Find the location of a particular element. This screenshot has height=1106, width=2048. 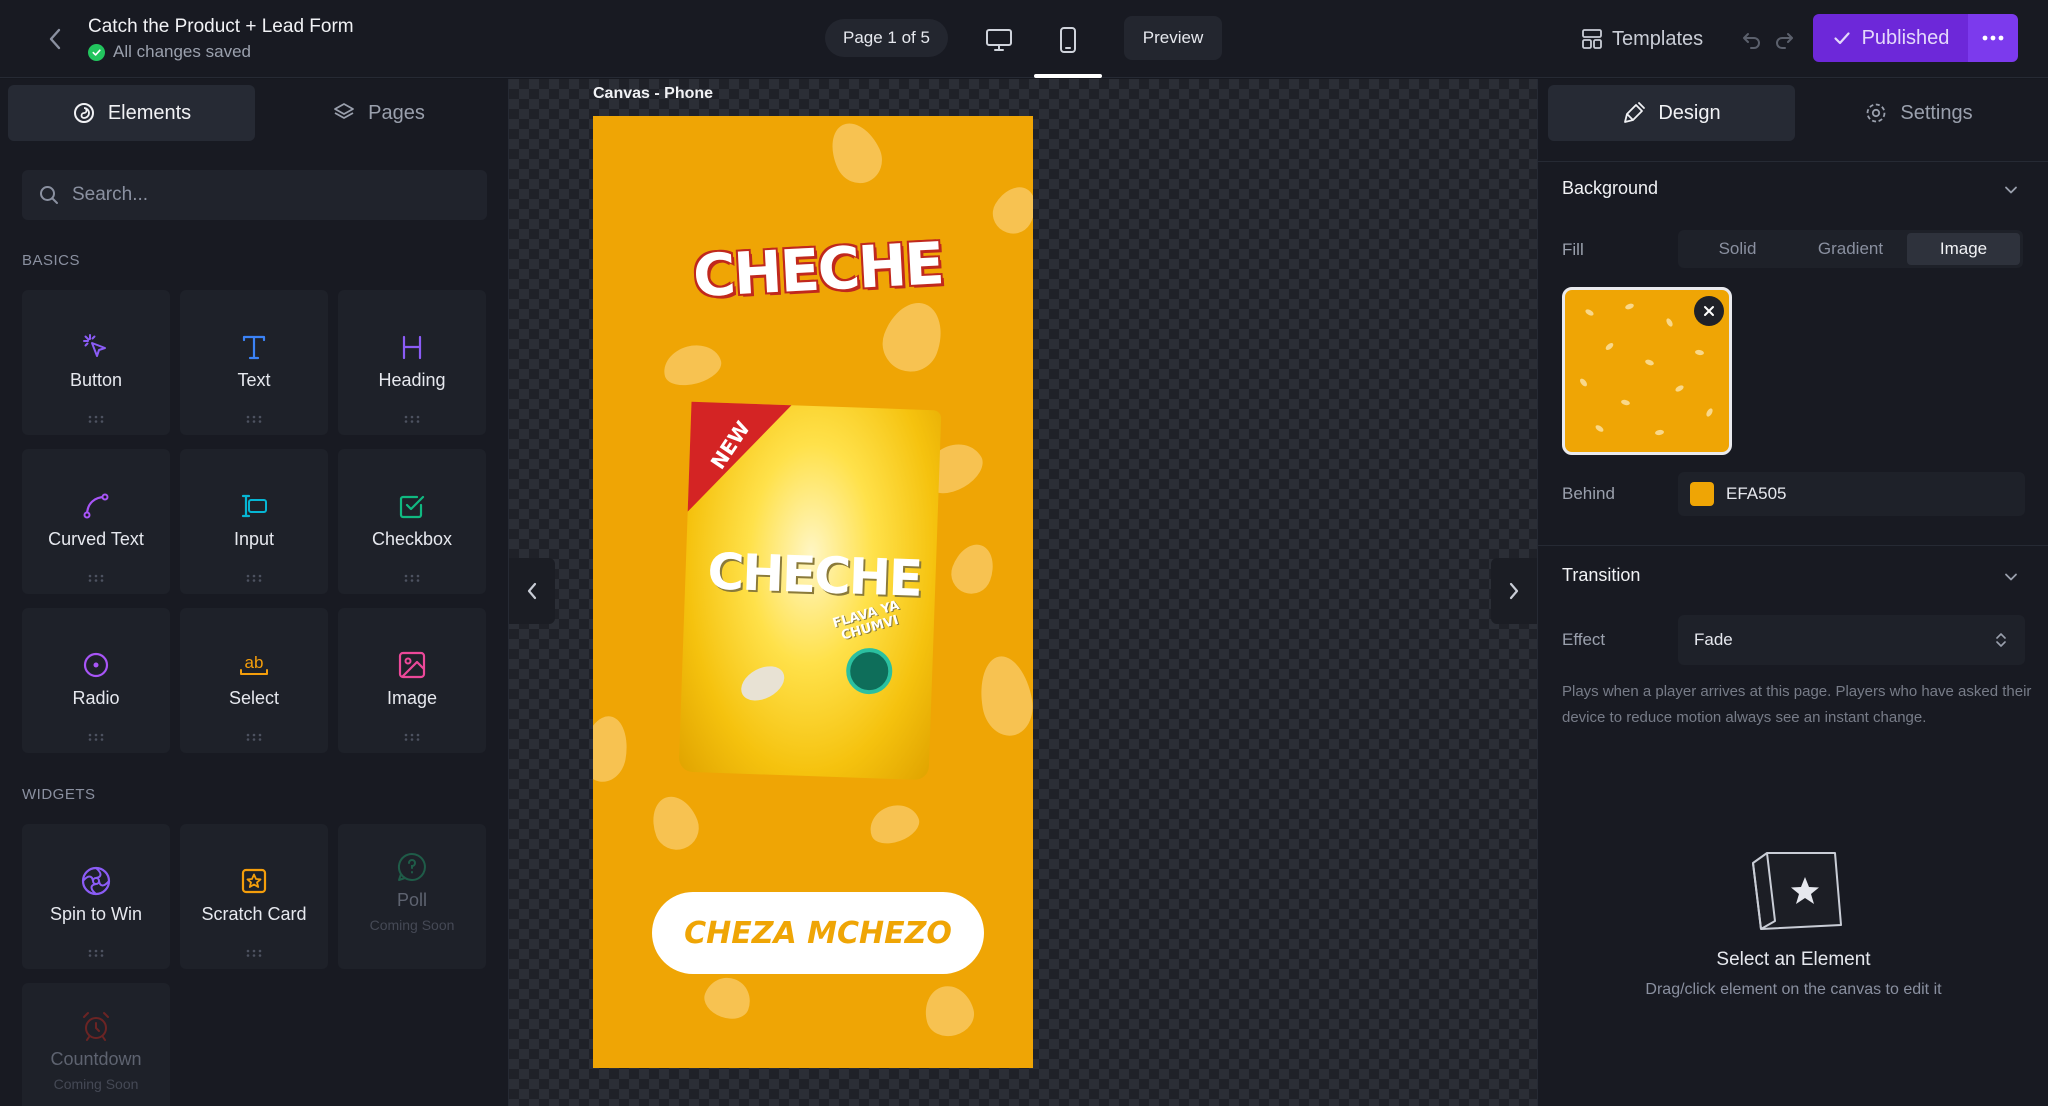

heading-h-icon is located at coordinates (412, 347).